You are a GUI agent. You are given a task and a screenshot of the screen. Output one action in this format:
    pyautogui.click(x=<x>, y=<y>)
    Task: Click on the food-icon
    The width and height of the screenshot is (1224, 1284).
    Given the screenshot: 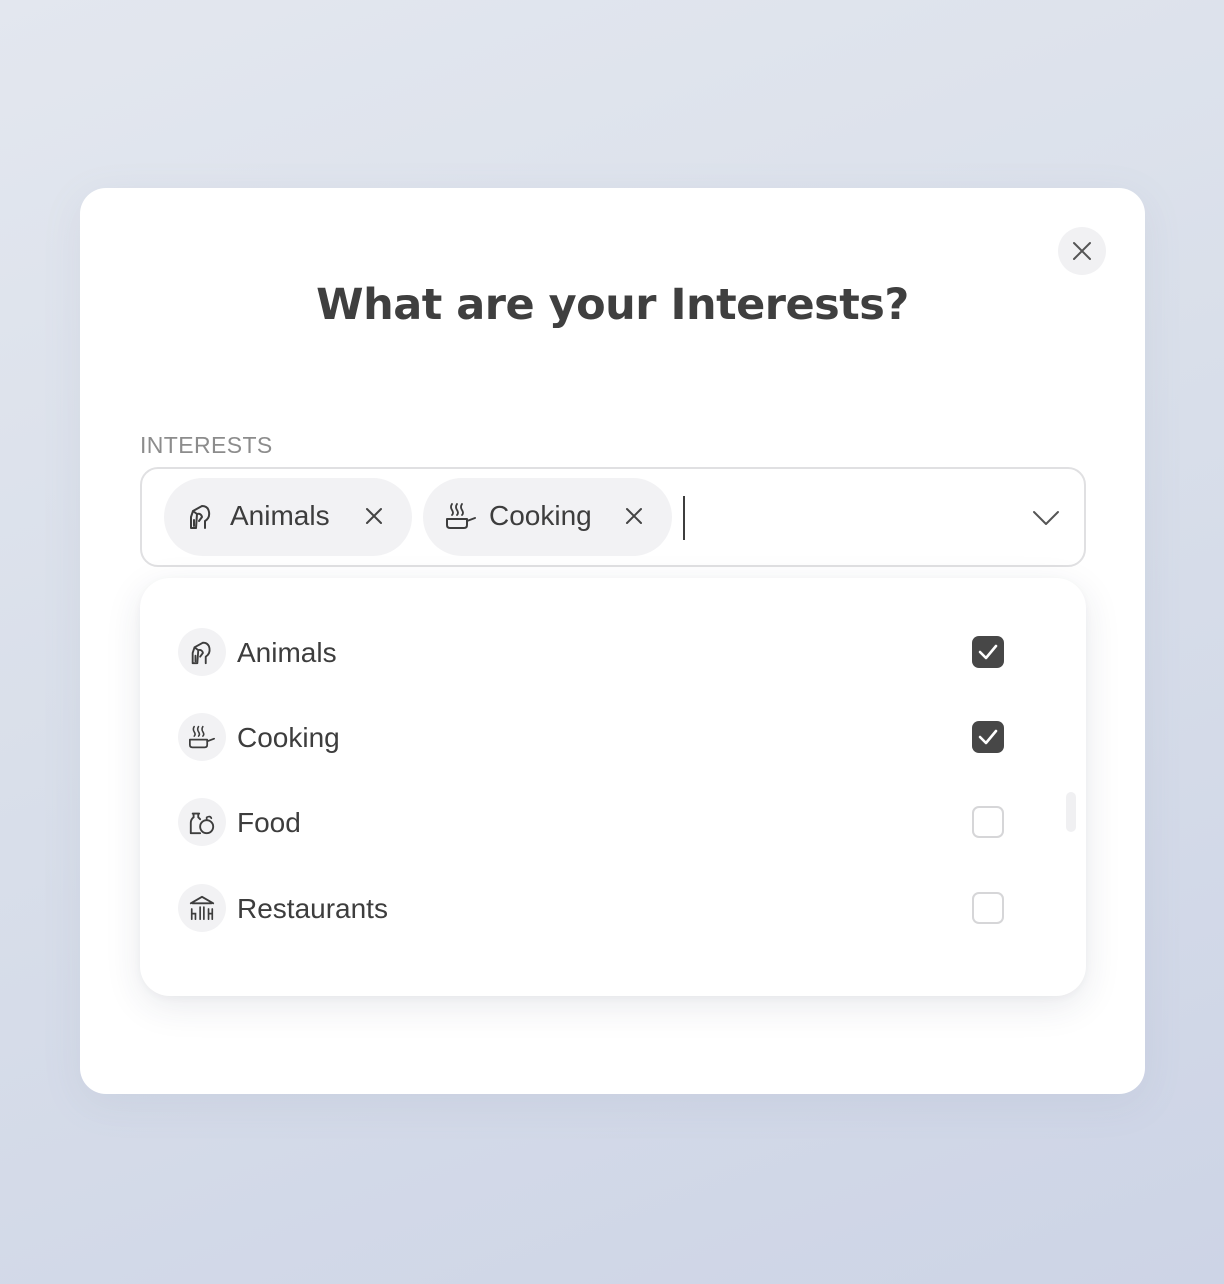 What is the action you would take?
    pyautogui.click(x=202, y=822)
    